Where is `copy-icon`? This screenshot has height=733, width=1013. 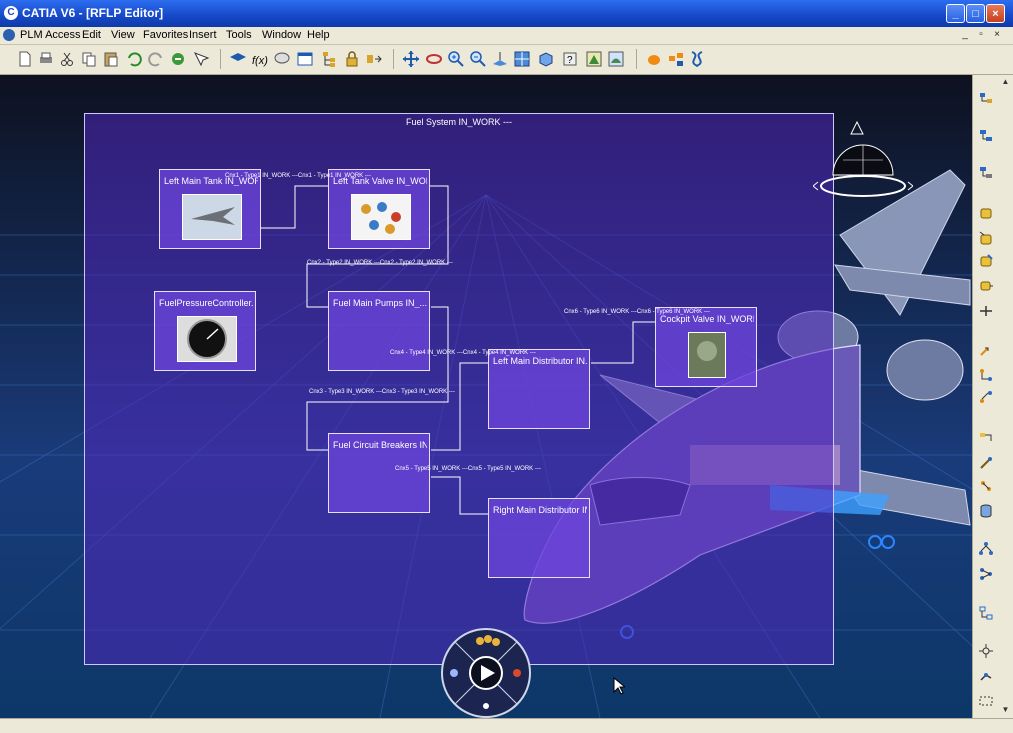
copy-icon is located at coordinates (89, 59).